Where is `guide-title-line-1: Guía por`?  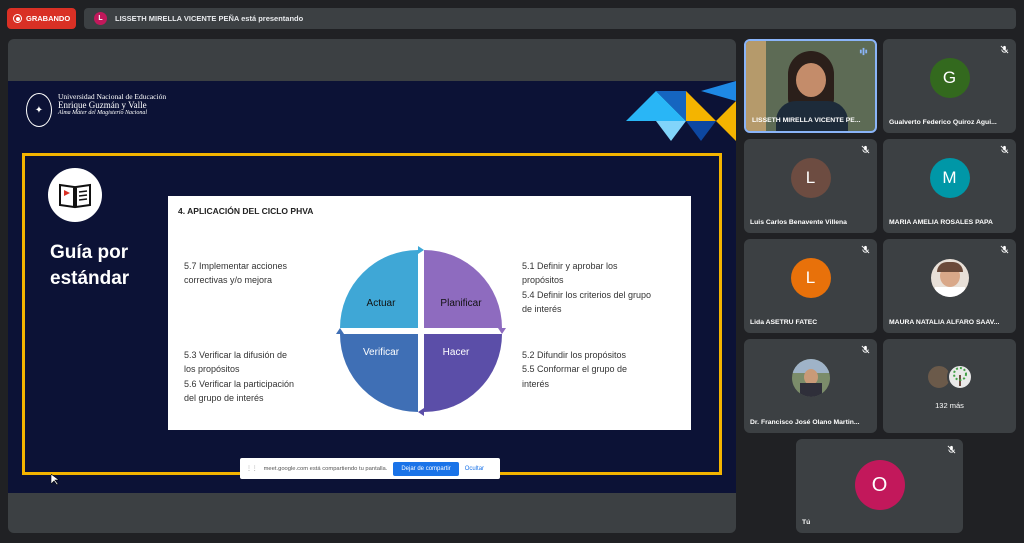 guide-title-line-1: Guía por is located at coordinates (89, 252).